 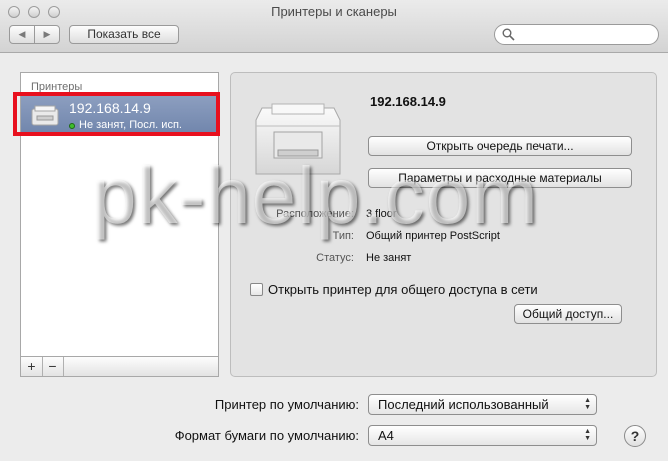 What do you see at coordinates (386, 435) in the screenshot?
I see `paper-size-value: A4` at bounding box center [386, 435].